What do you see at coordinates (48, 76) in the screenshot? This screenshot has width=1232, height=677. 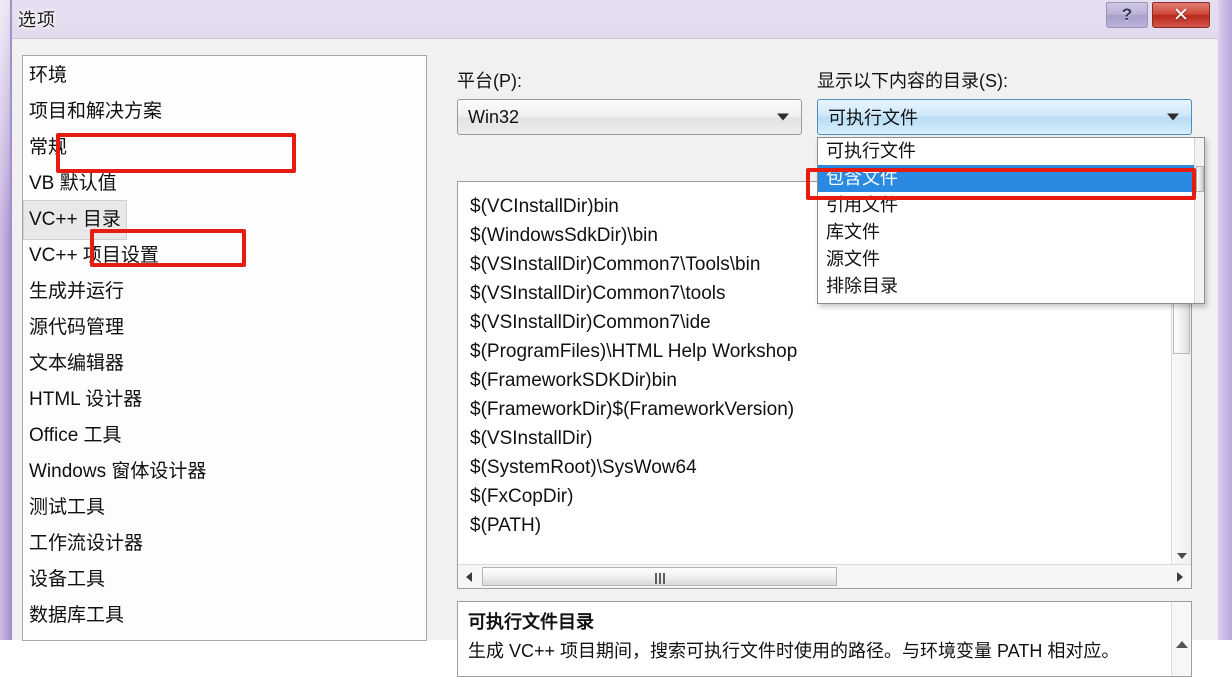 I see `tree-item-label: 环境` at bounding box center [48, 76].